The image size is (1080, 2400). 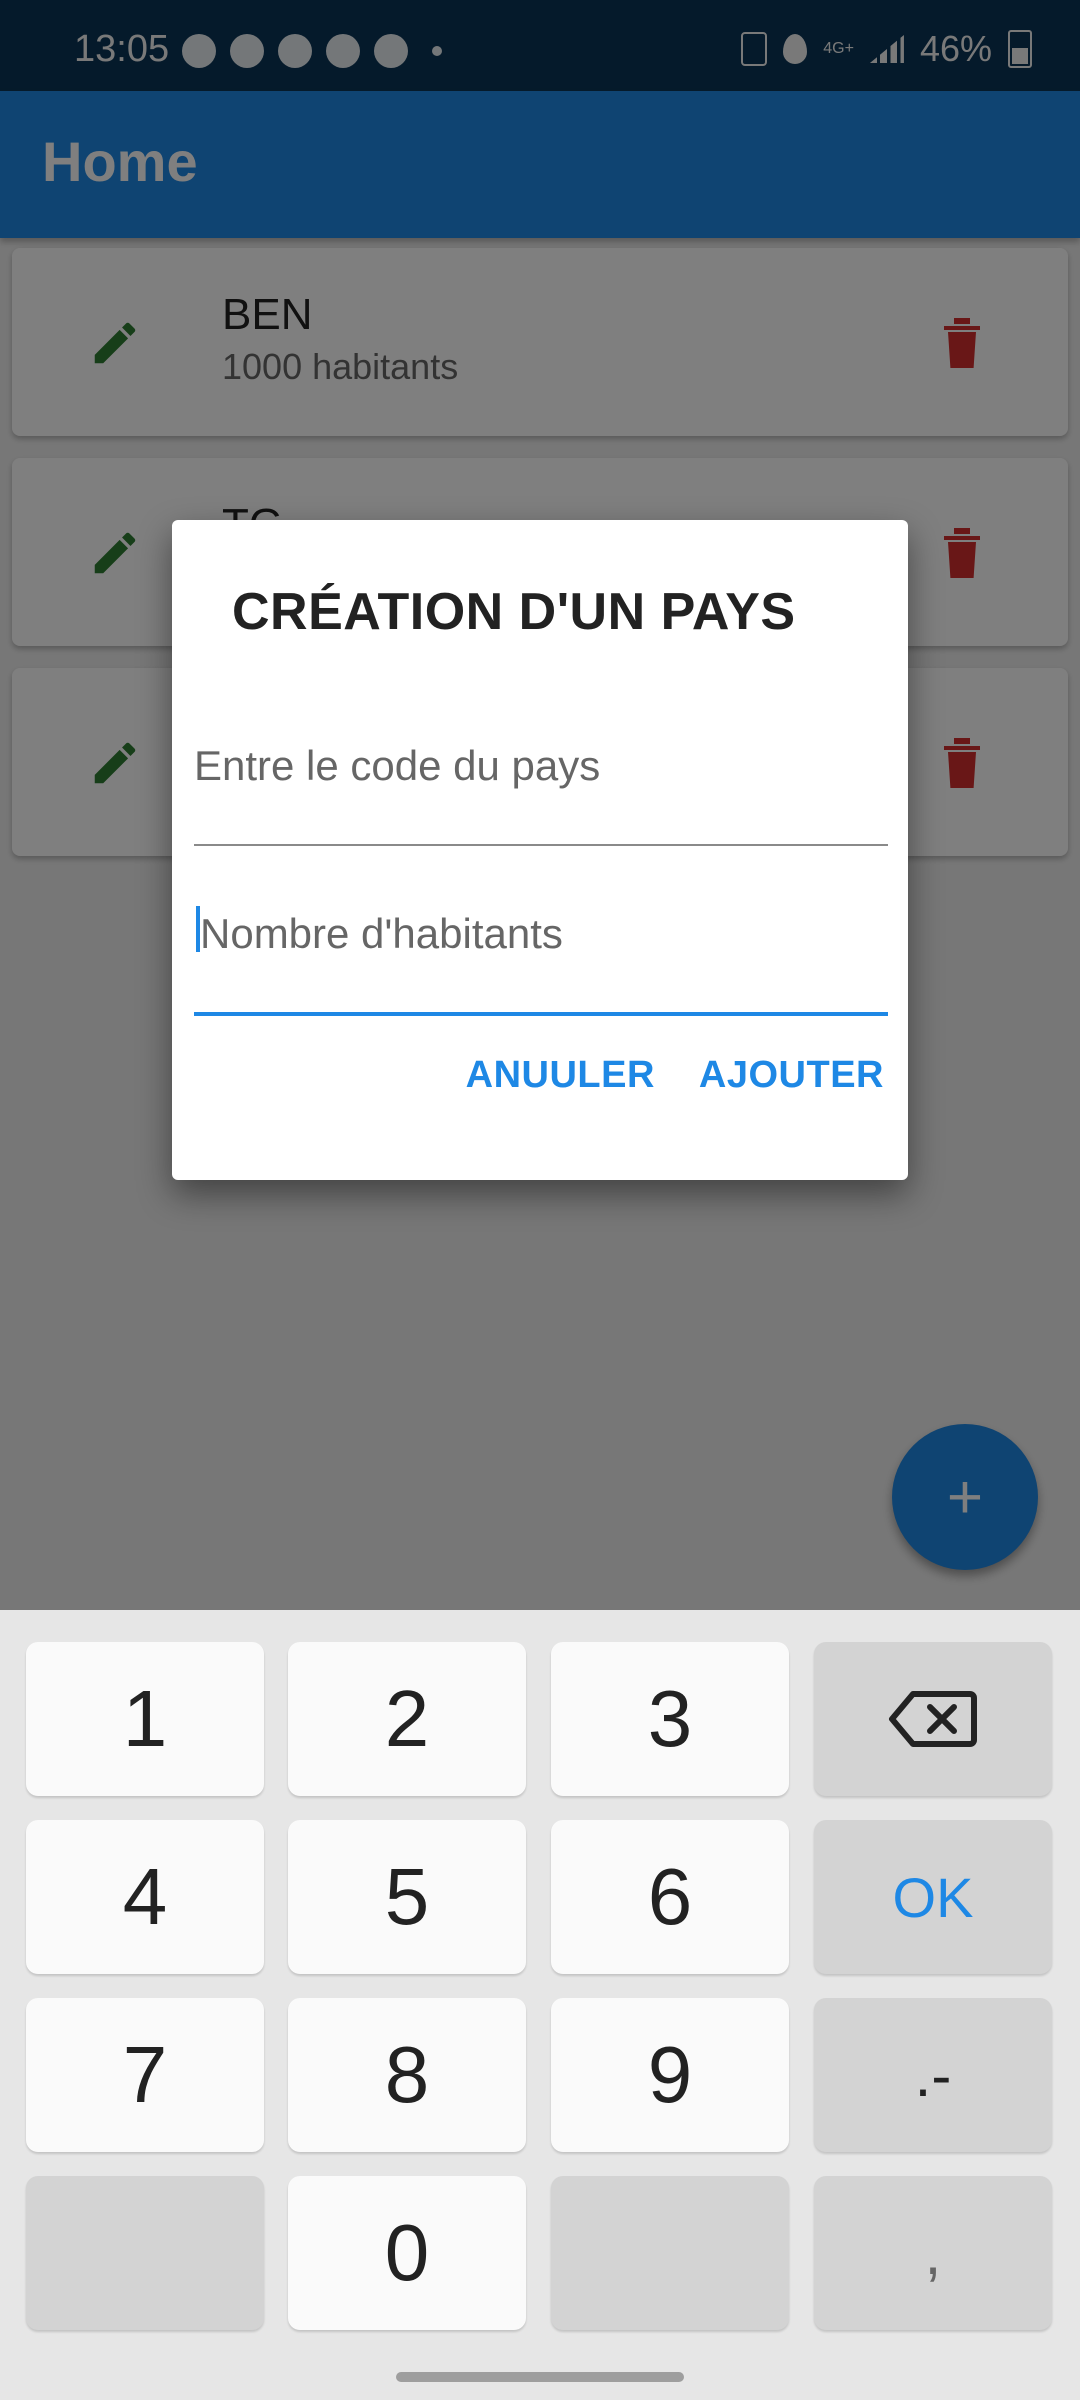 I want to click on key-1: 1, so click(x=145, y=1719).